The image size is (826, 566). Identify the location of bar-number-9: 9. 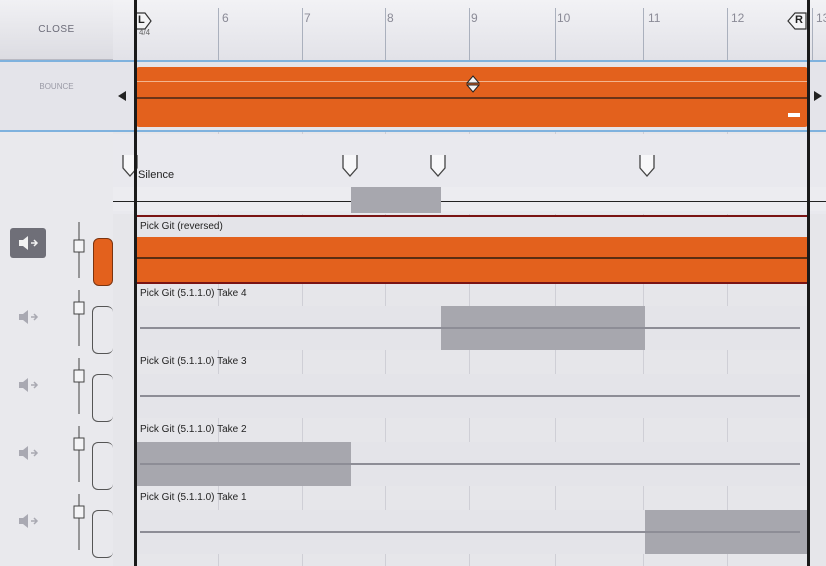
(474, 18).